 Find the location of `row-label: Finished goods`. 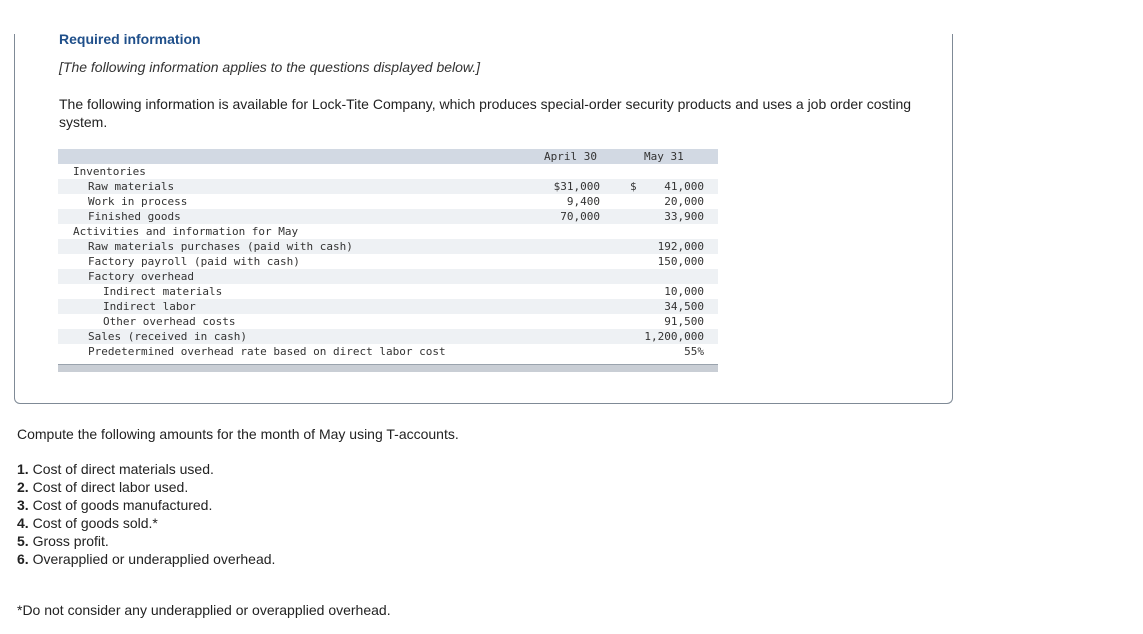

row-label: Finished goods is located at coordinates (134, 216).